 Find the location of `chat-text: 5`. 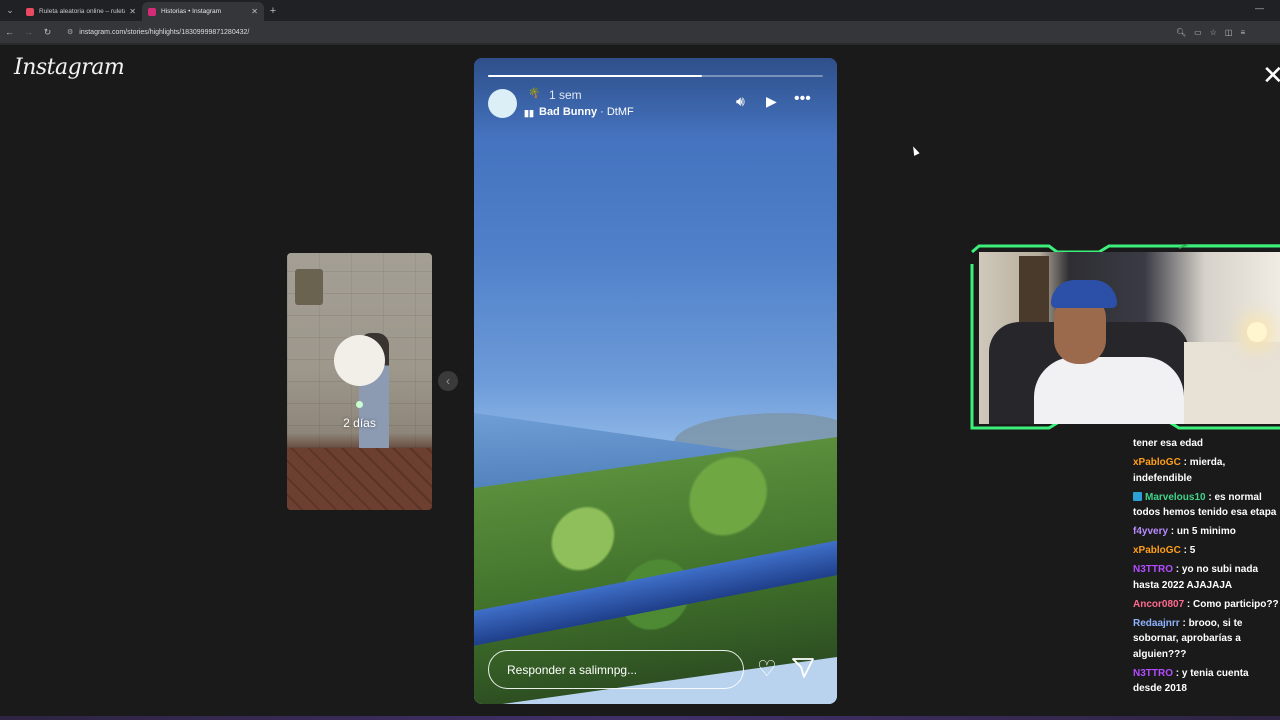

chat-text: 5 is located at coordinates (1192, 550).